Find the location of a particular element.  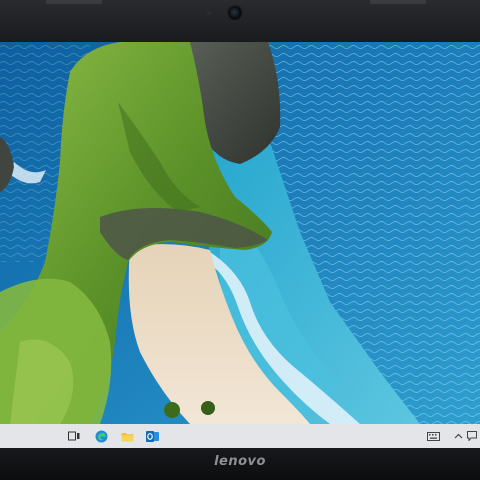

taskbar is located at coordinates (240, 436).